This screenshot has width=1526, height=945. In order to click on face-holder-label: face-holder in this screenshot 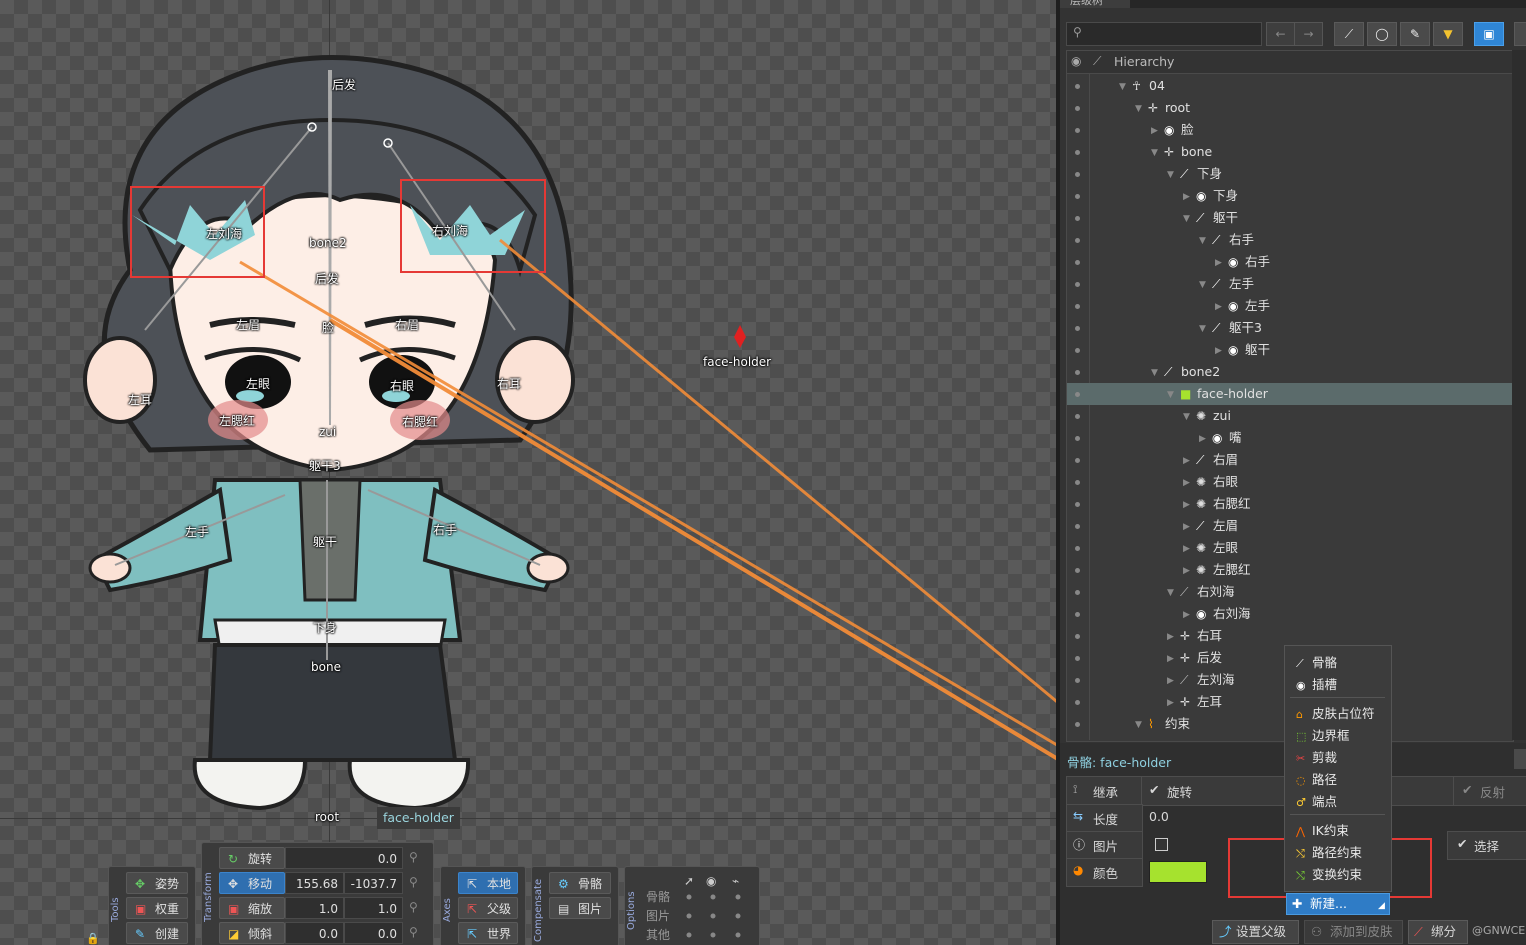, I will do `click(737, 362)`.